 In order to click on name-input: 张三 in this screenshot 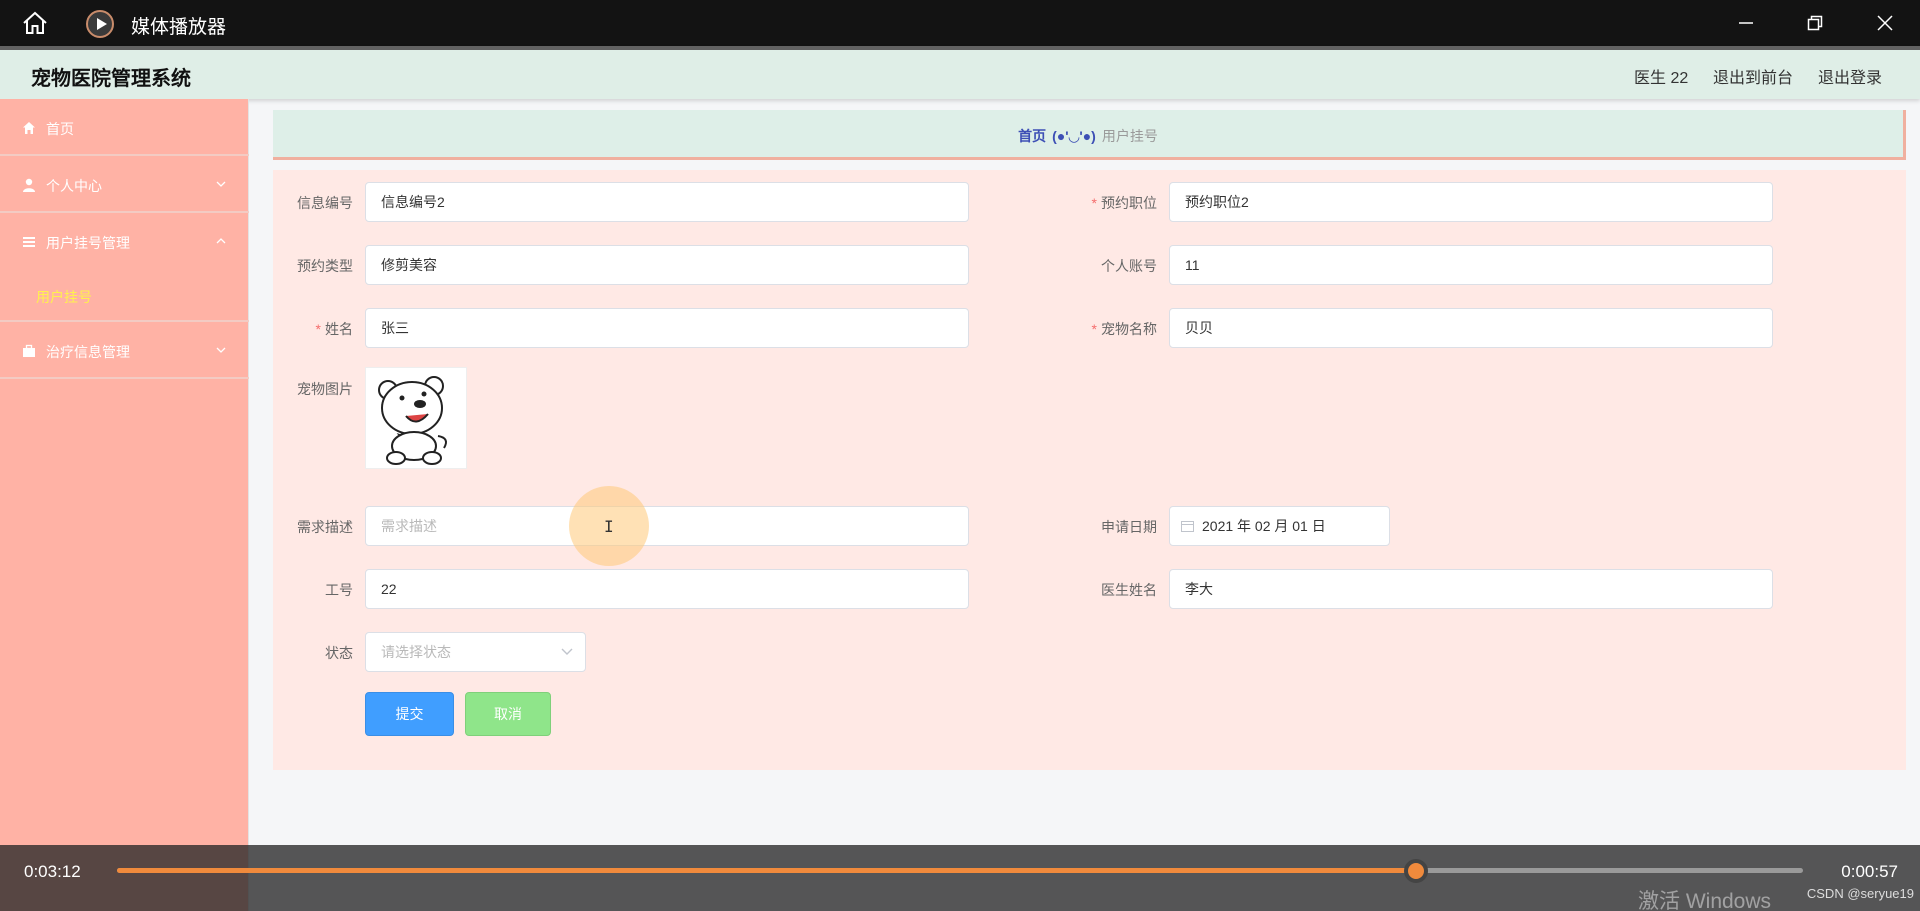, I will do `click(667, 328)`.